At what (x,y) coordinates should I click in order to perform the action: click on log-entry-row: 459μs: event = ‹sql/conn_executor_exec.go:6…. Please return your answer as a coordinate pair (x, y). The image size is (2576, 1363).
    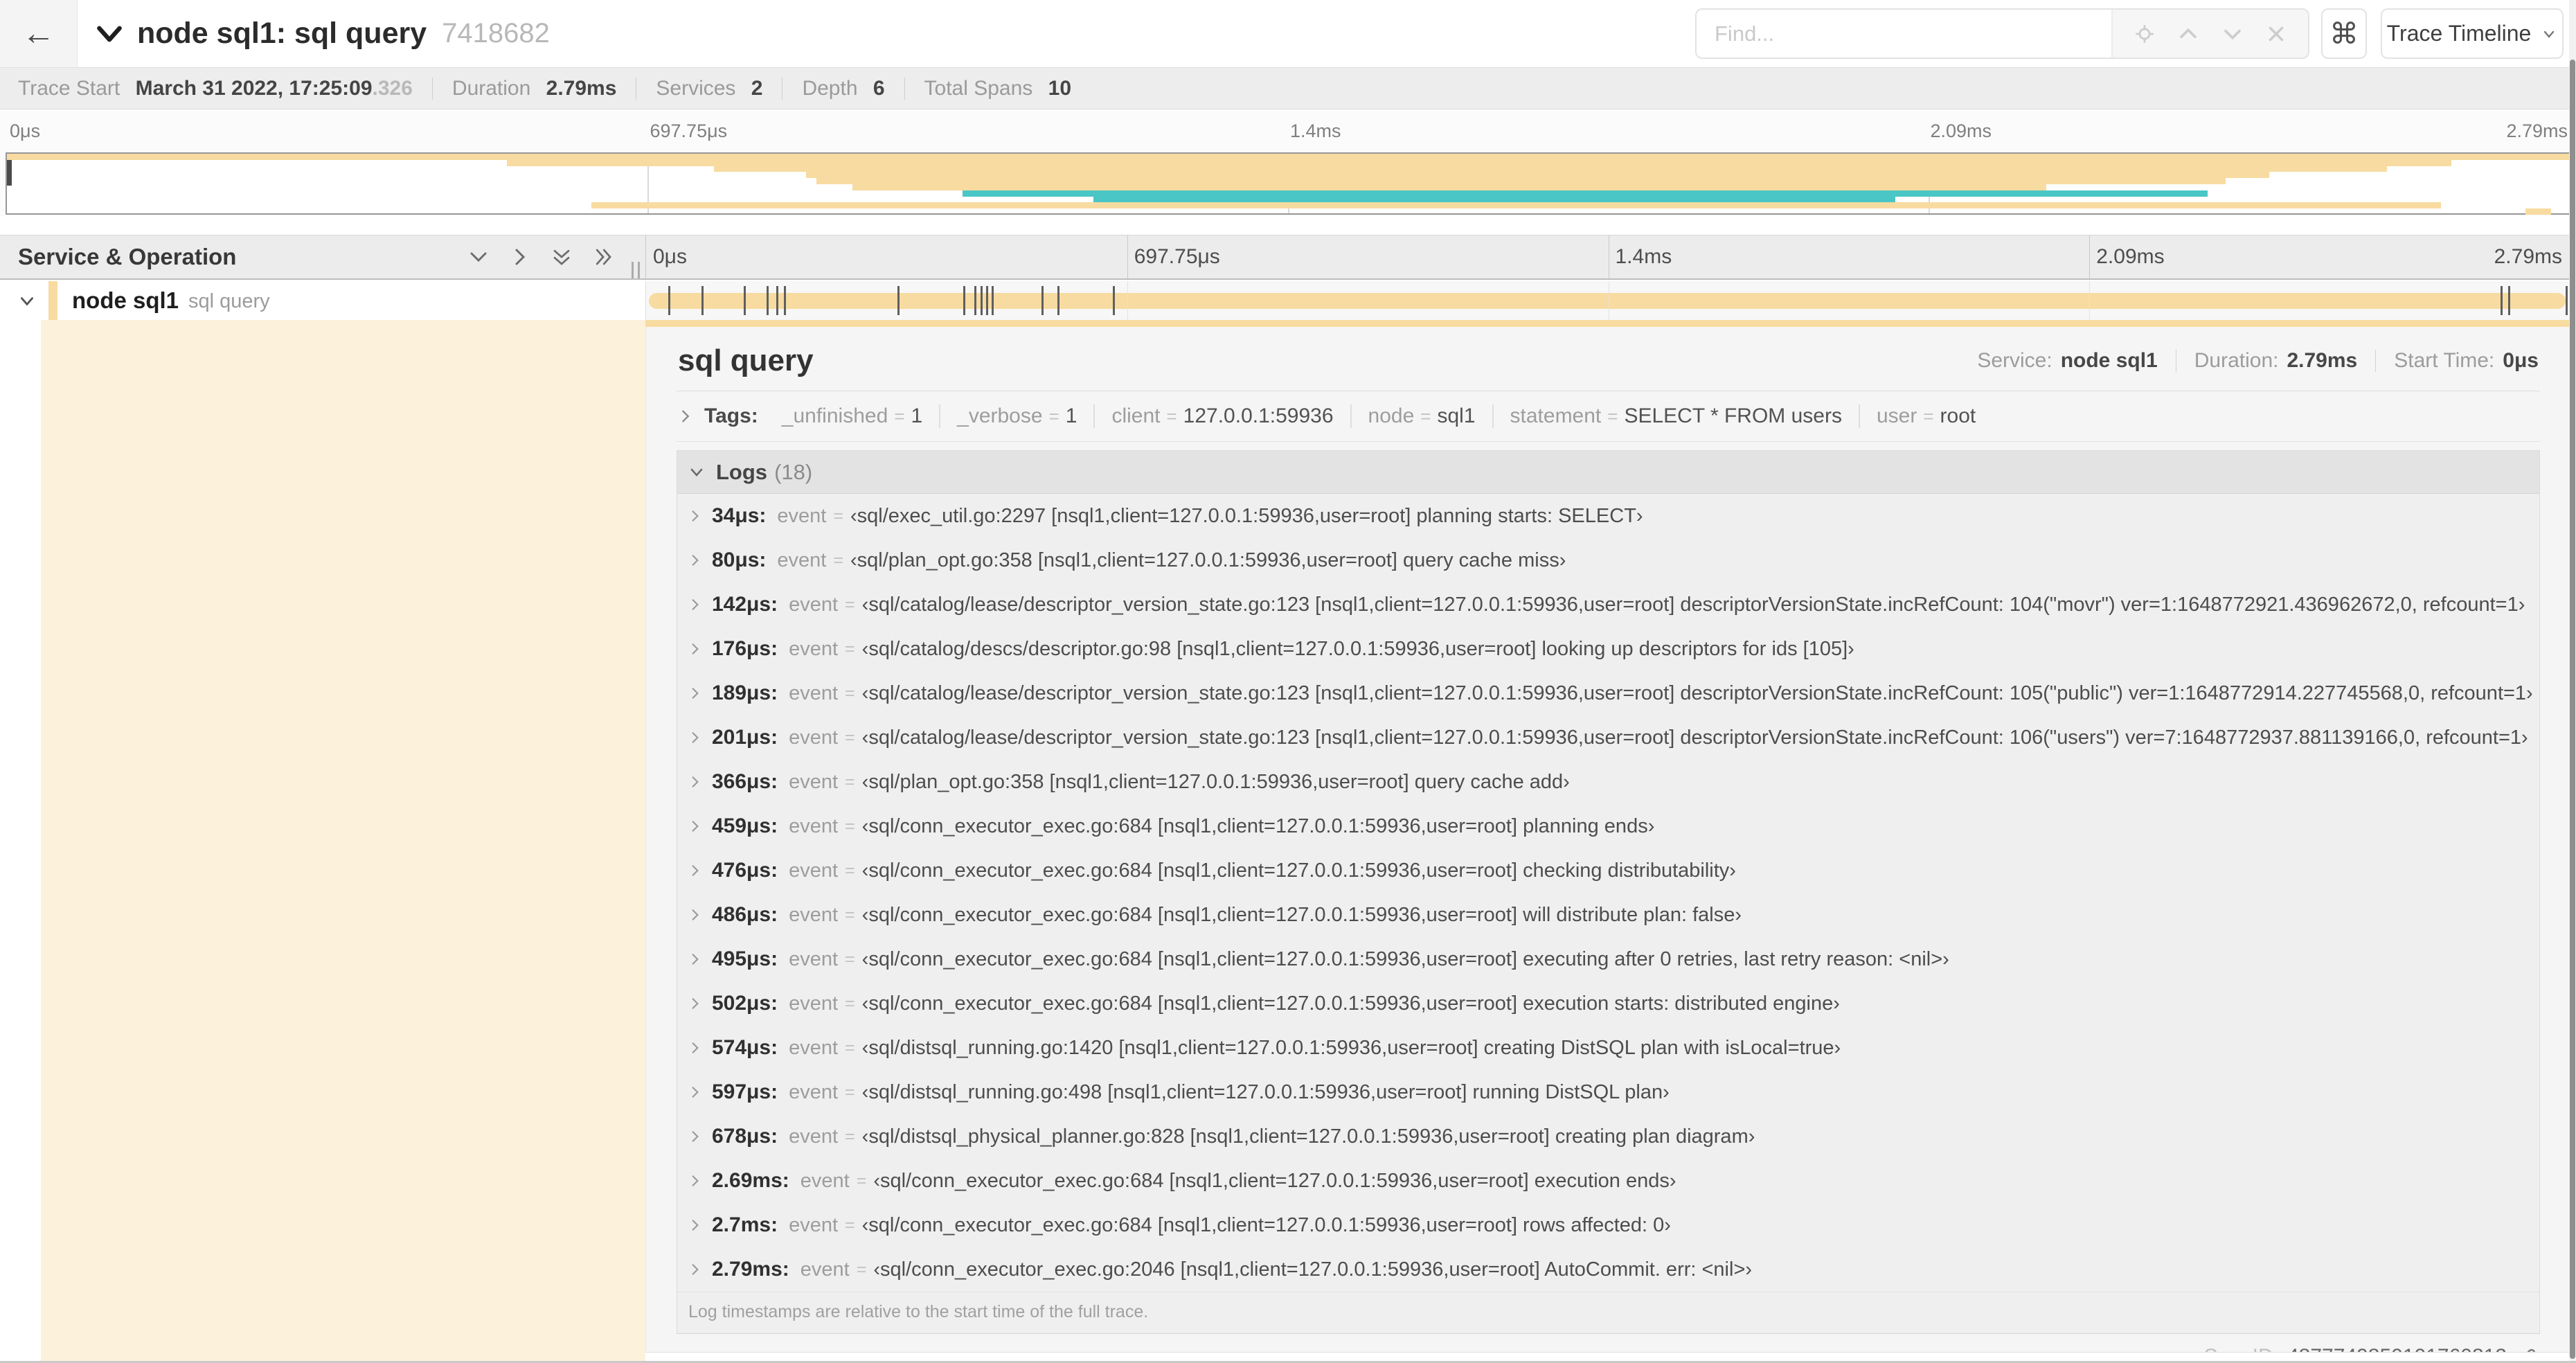
    Looking at the image, I should click on (1608, 826).